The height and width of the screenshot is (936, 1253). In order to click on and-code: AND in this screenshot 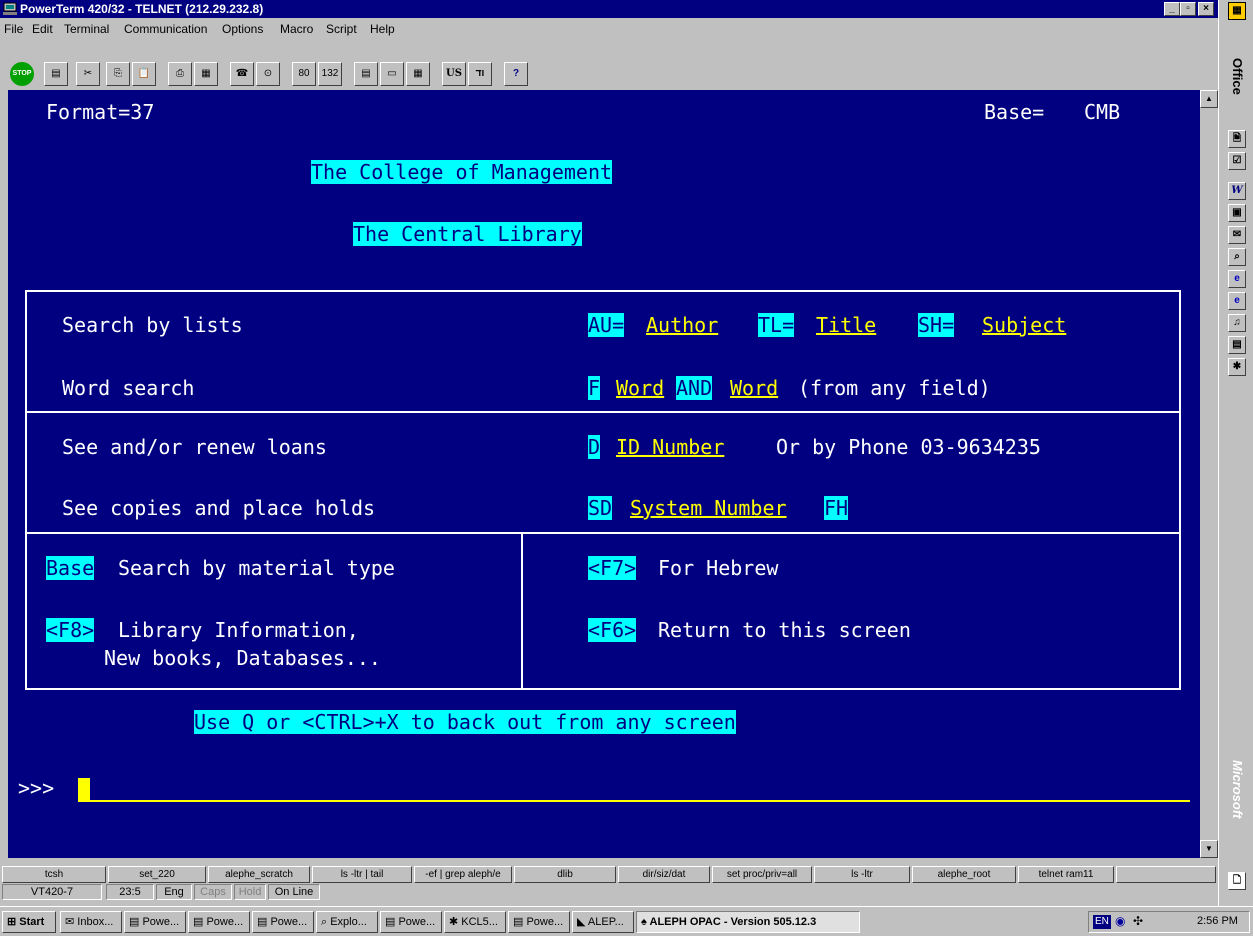, I will do `click(694, 388)`.